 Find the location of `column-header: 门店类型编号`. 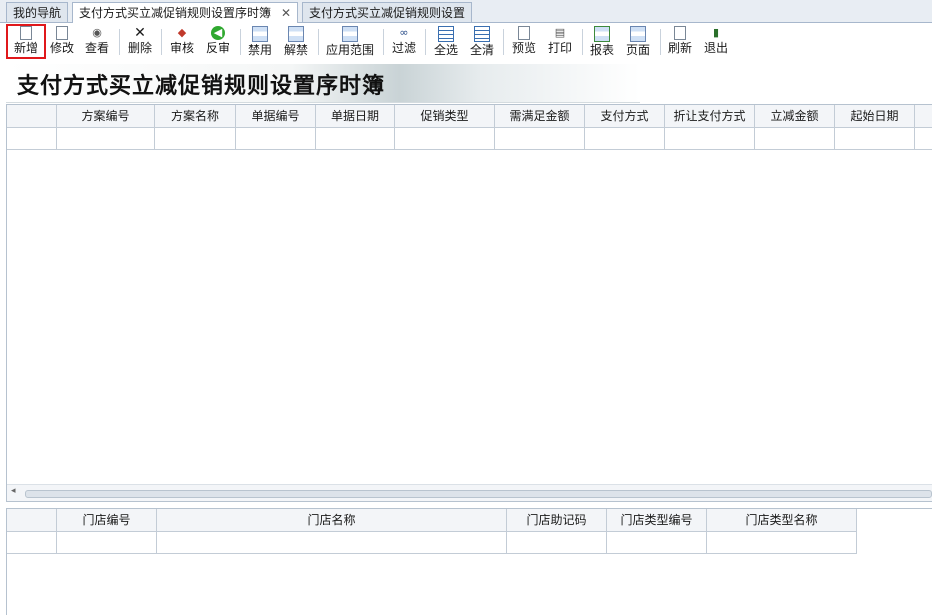

column-header: 门店类型编号 is located at coordinates (657, 520).